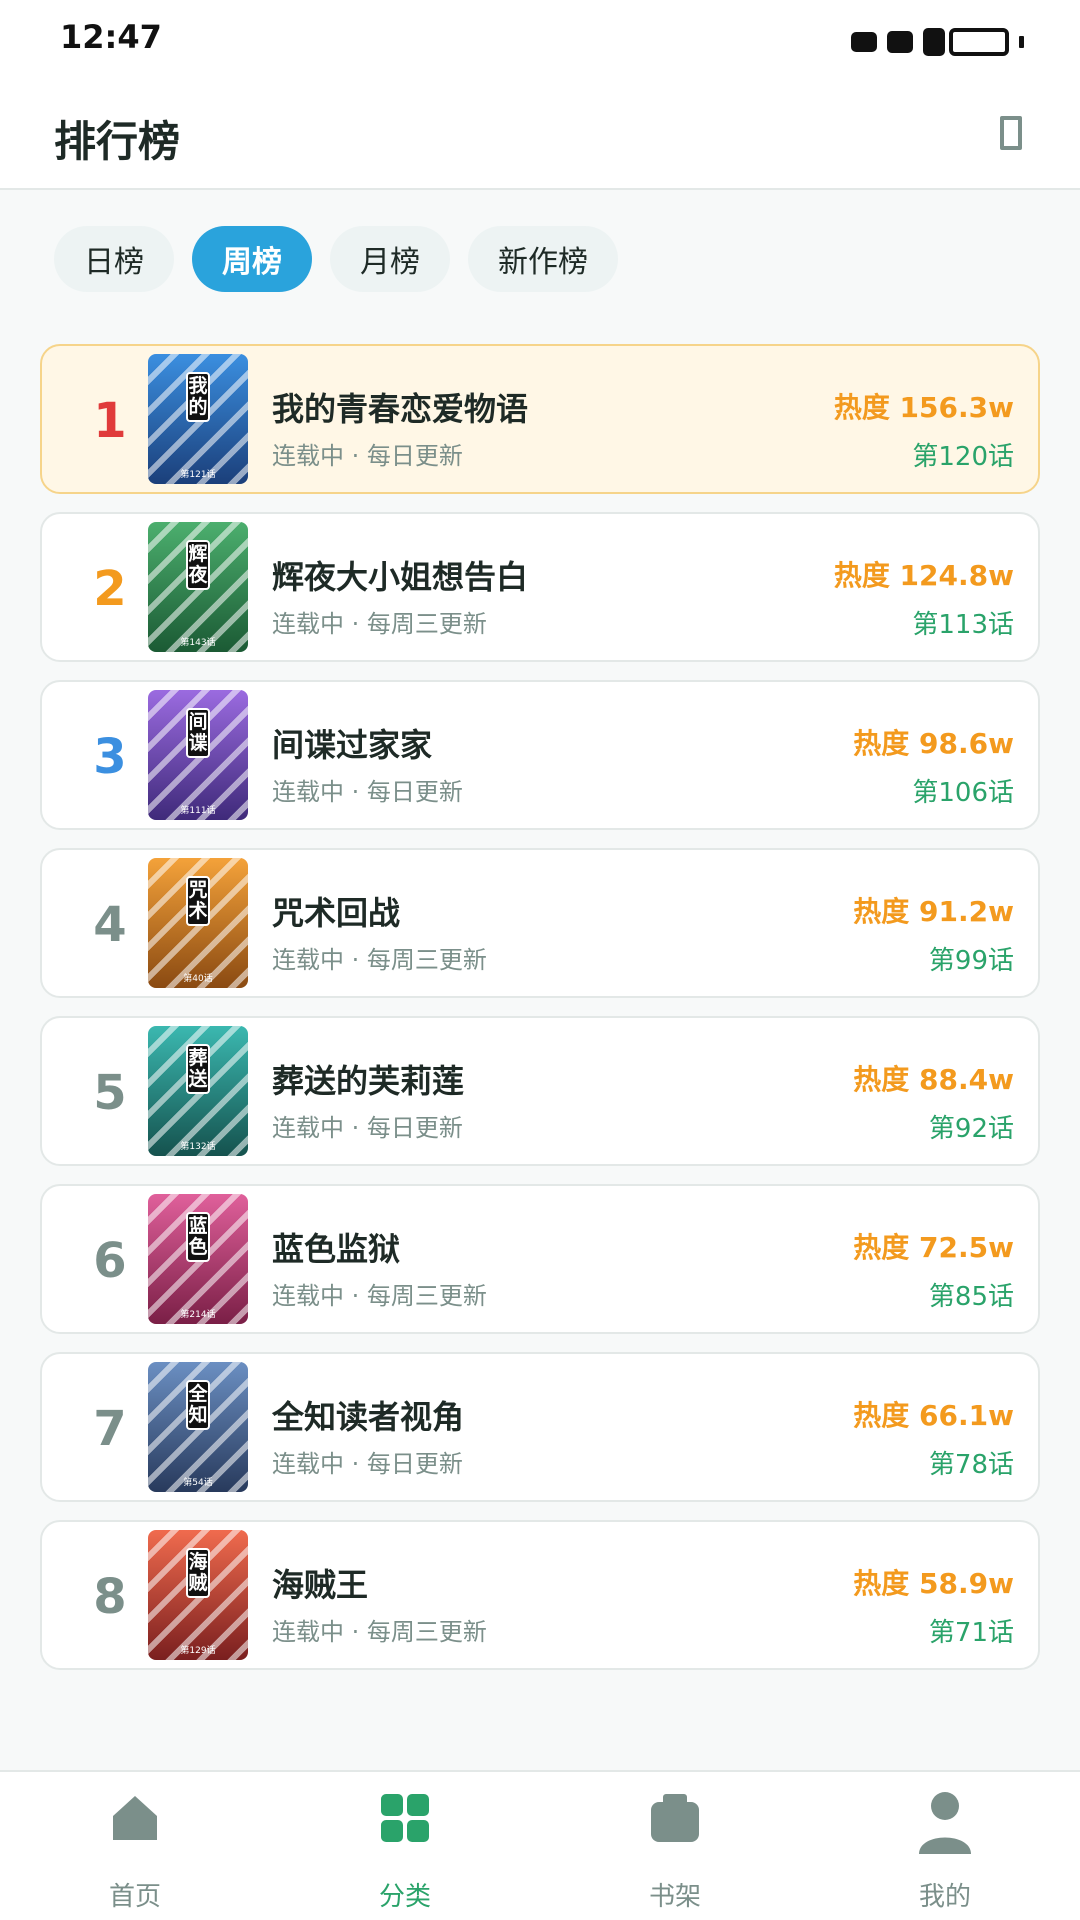 This screenshot has width=1080, height=1920. I want to click on cover-title: 间谍, so click(198, 733).